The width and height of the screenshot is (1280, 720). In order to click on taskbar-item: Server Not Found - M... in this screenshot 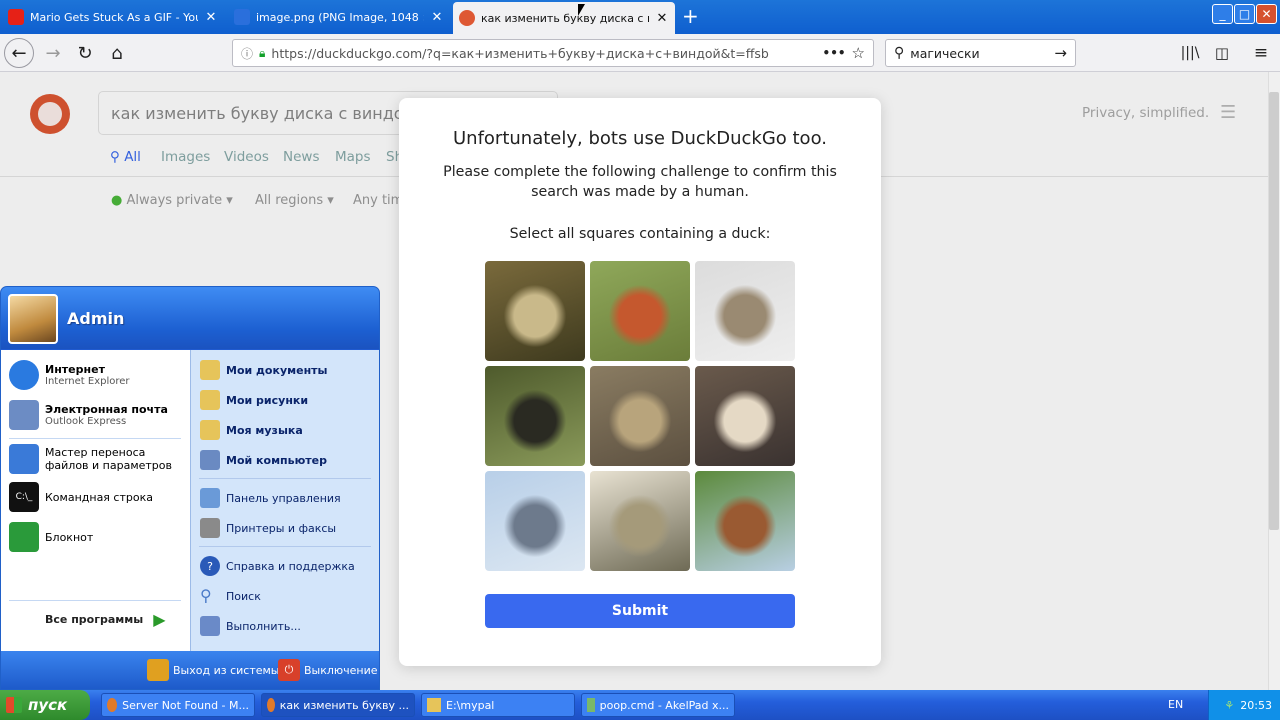, I will do `click(178, 705)`.